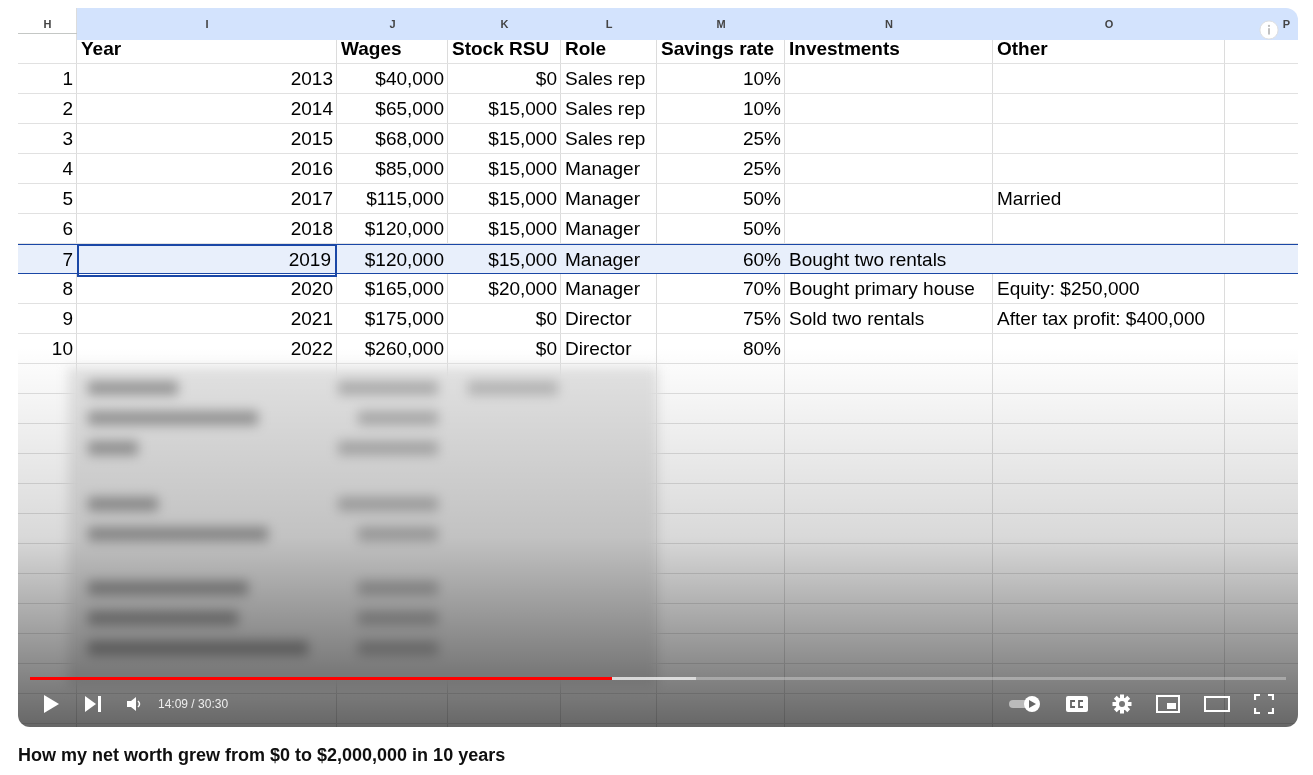  I want to click on table-cell-text: $85,000, so click(409, 168).